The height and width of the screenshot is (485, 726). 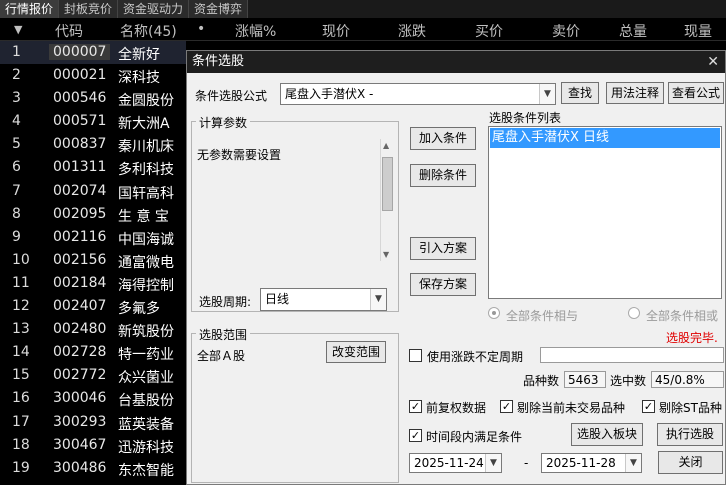 I want to click on row-code: 002728, so click(x=80, y=352).